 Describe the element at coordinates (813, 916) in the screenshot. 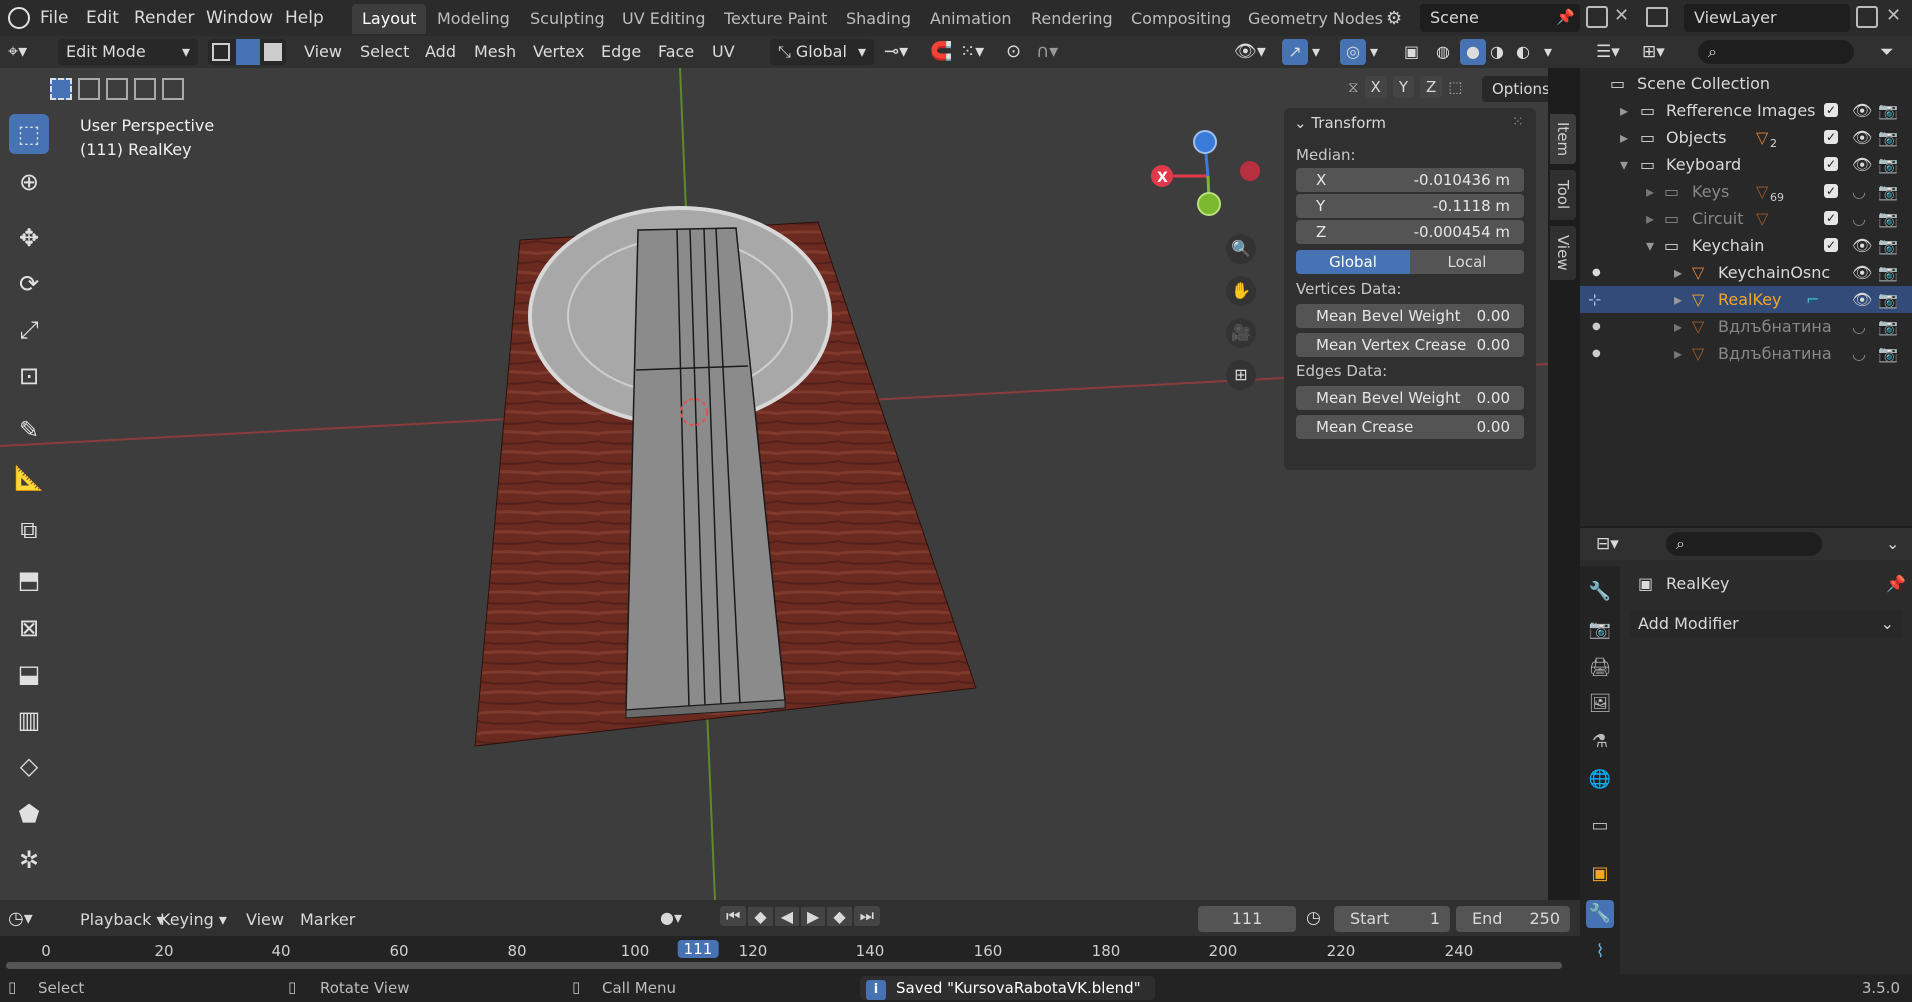

I see `play-icon: ▶` at that location.